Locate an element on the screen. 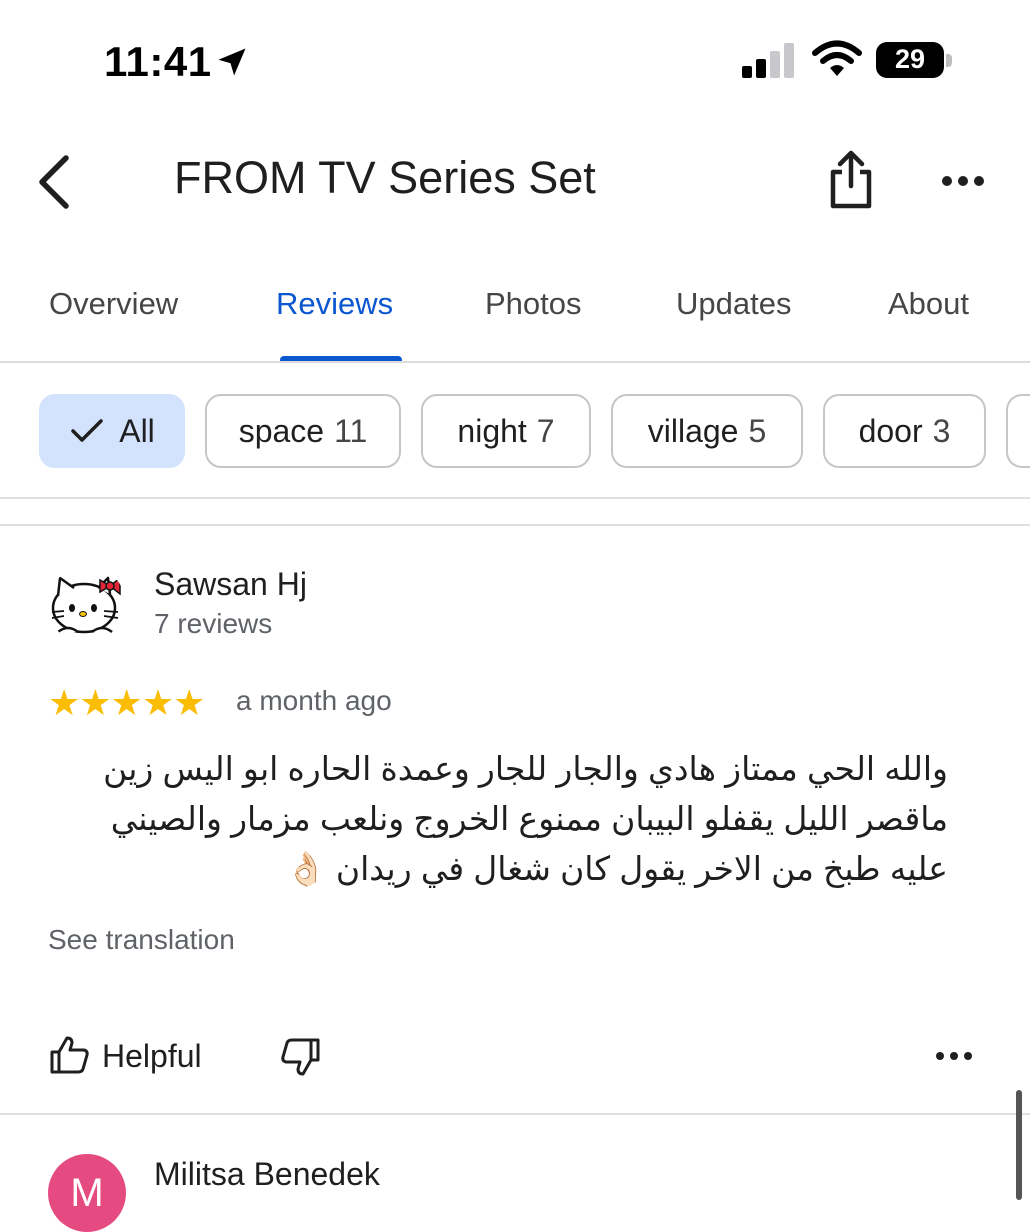 This screenshot has height=1232, width=1030. chip-village: village 5 is located at coordinates (707, 431).